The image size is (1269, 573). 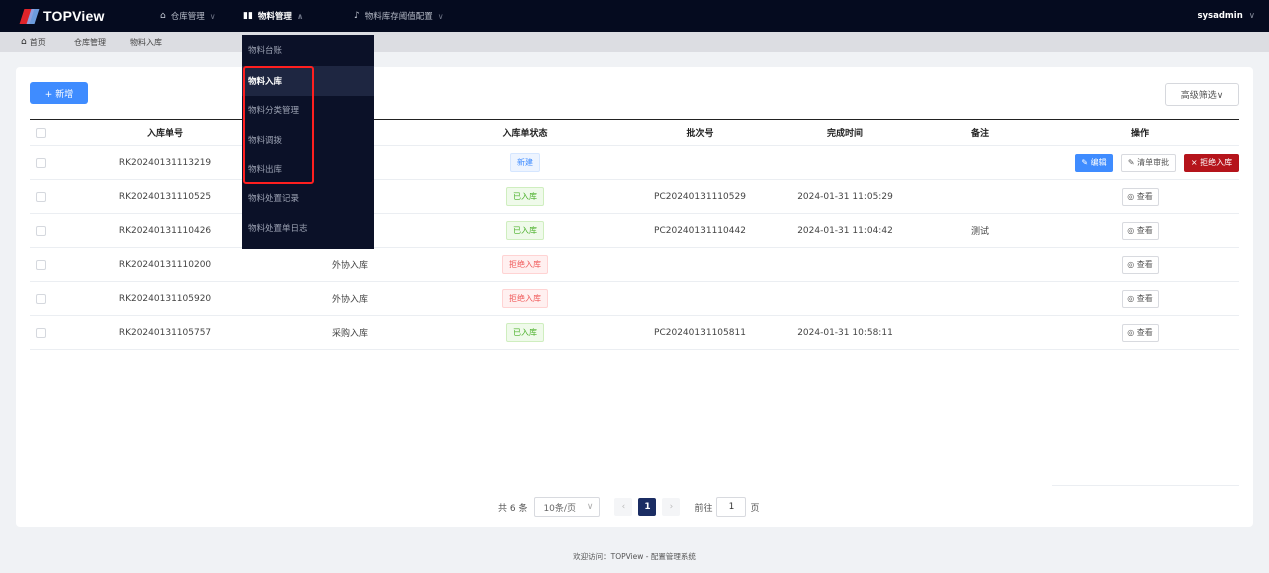 I want to click on page-unit: 页, so click(x=755, y=508).